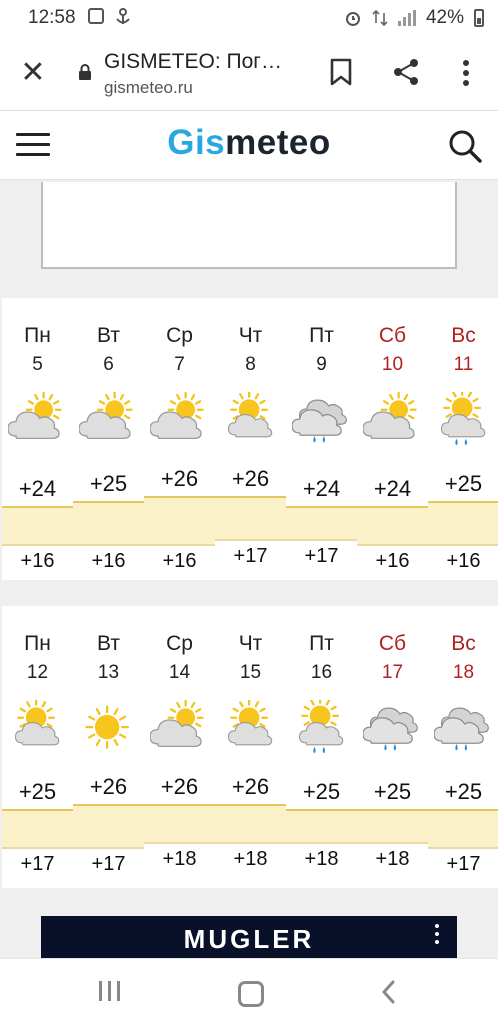  I want to click on logo-part-gis: Gis, so click(196, 142).